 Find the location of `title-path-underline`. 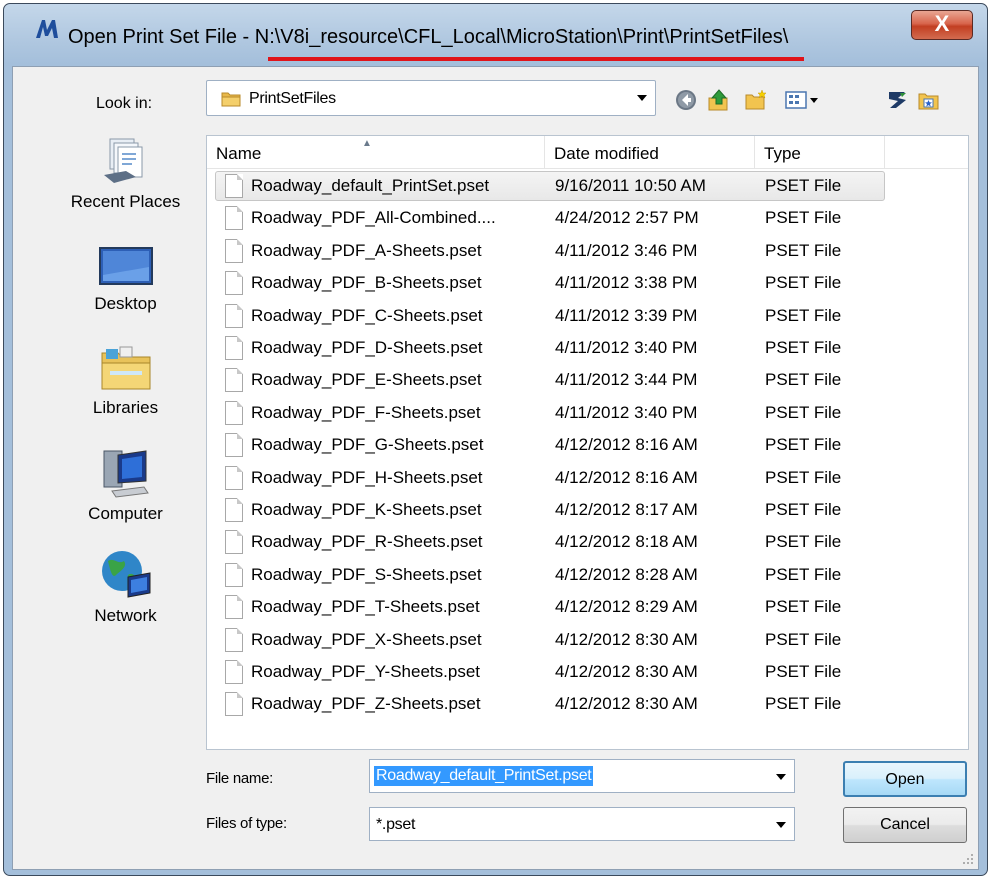

title-path-underline is located at coordinates (536, 59).